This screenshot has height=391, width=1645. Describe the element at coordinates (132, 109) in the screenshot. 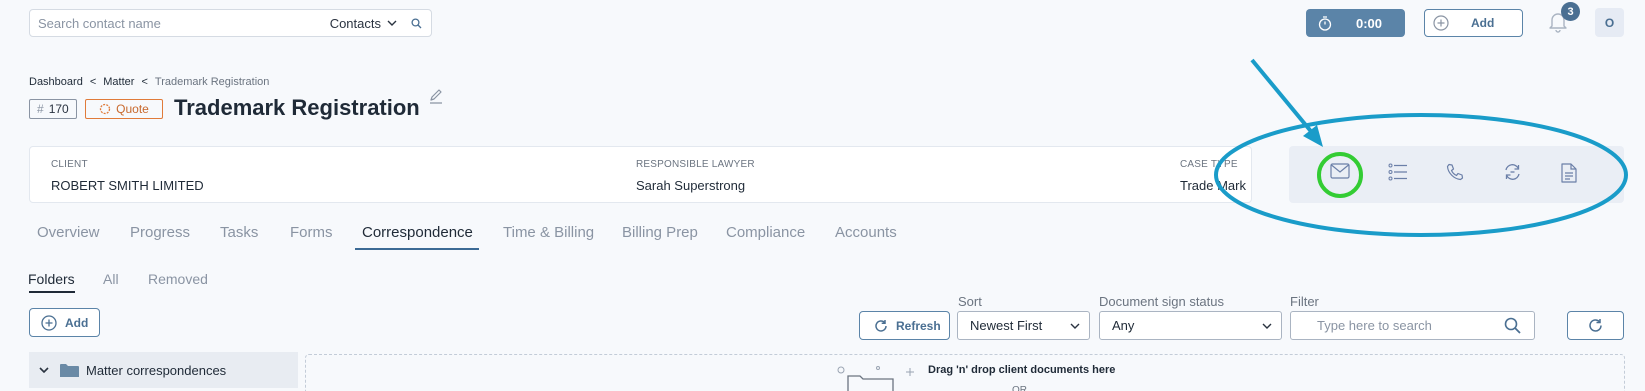

I see `status-label: Quote` at that location.